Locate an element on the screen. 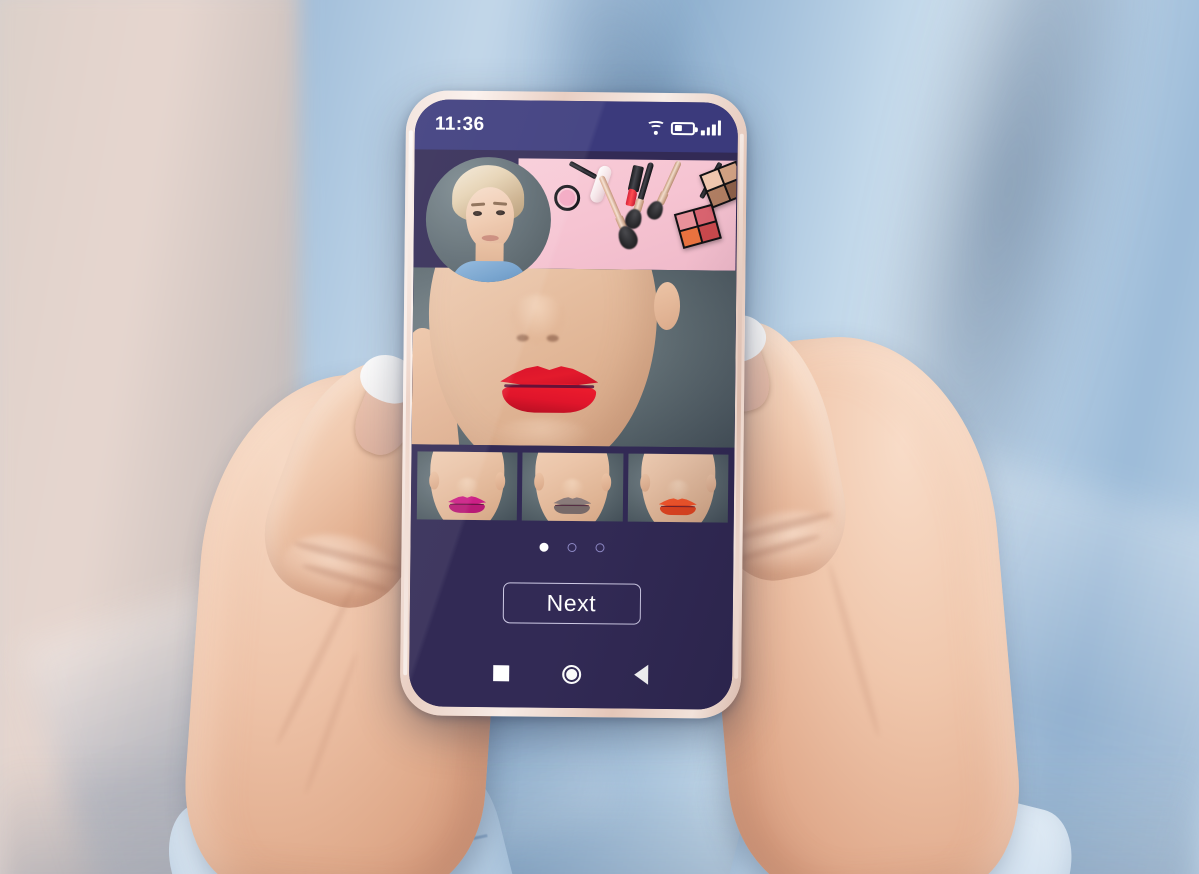 The height and width of the screenshot is (874, 1199). shade-thumbnail-taupe is located at coordinates (573, 487).